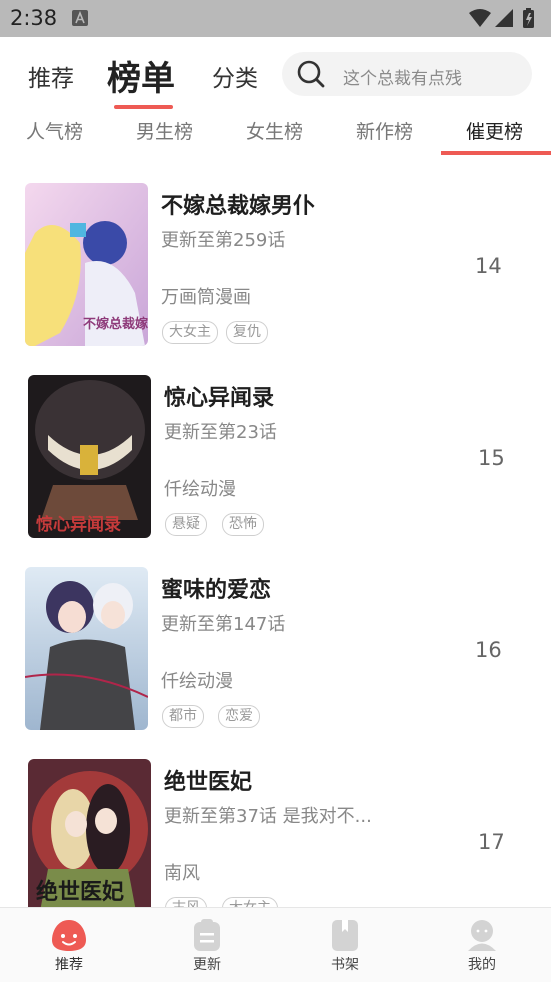  I want to click on nav-label: 我的, so click(482, 965).